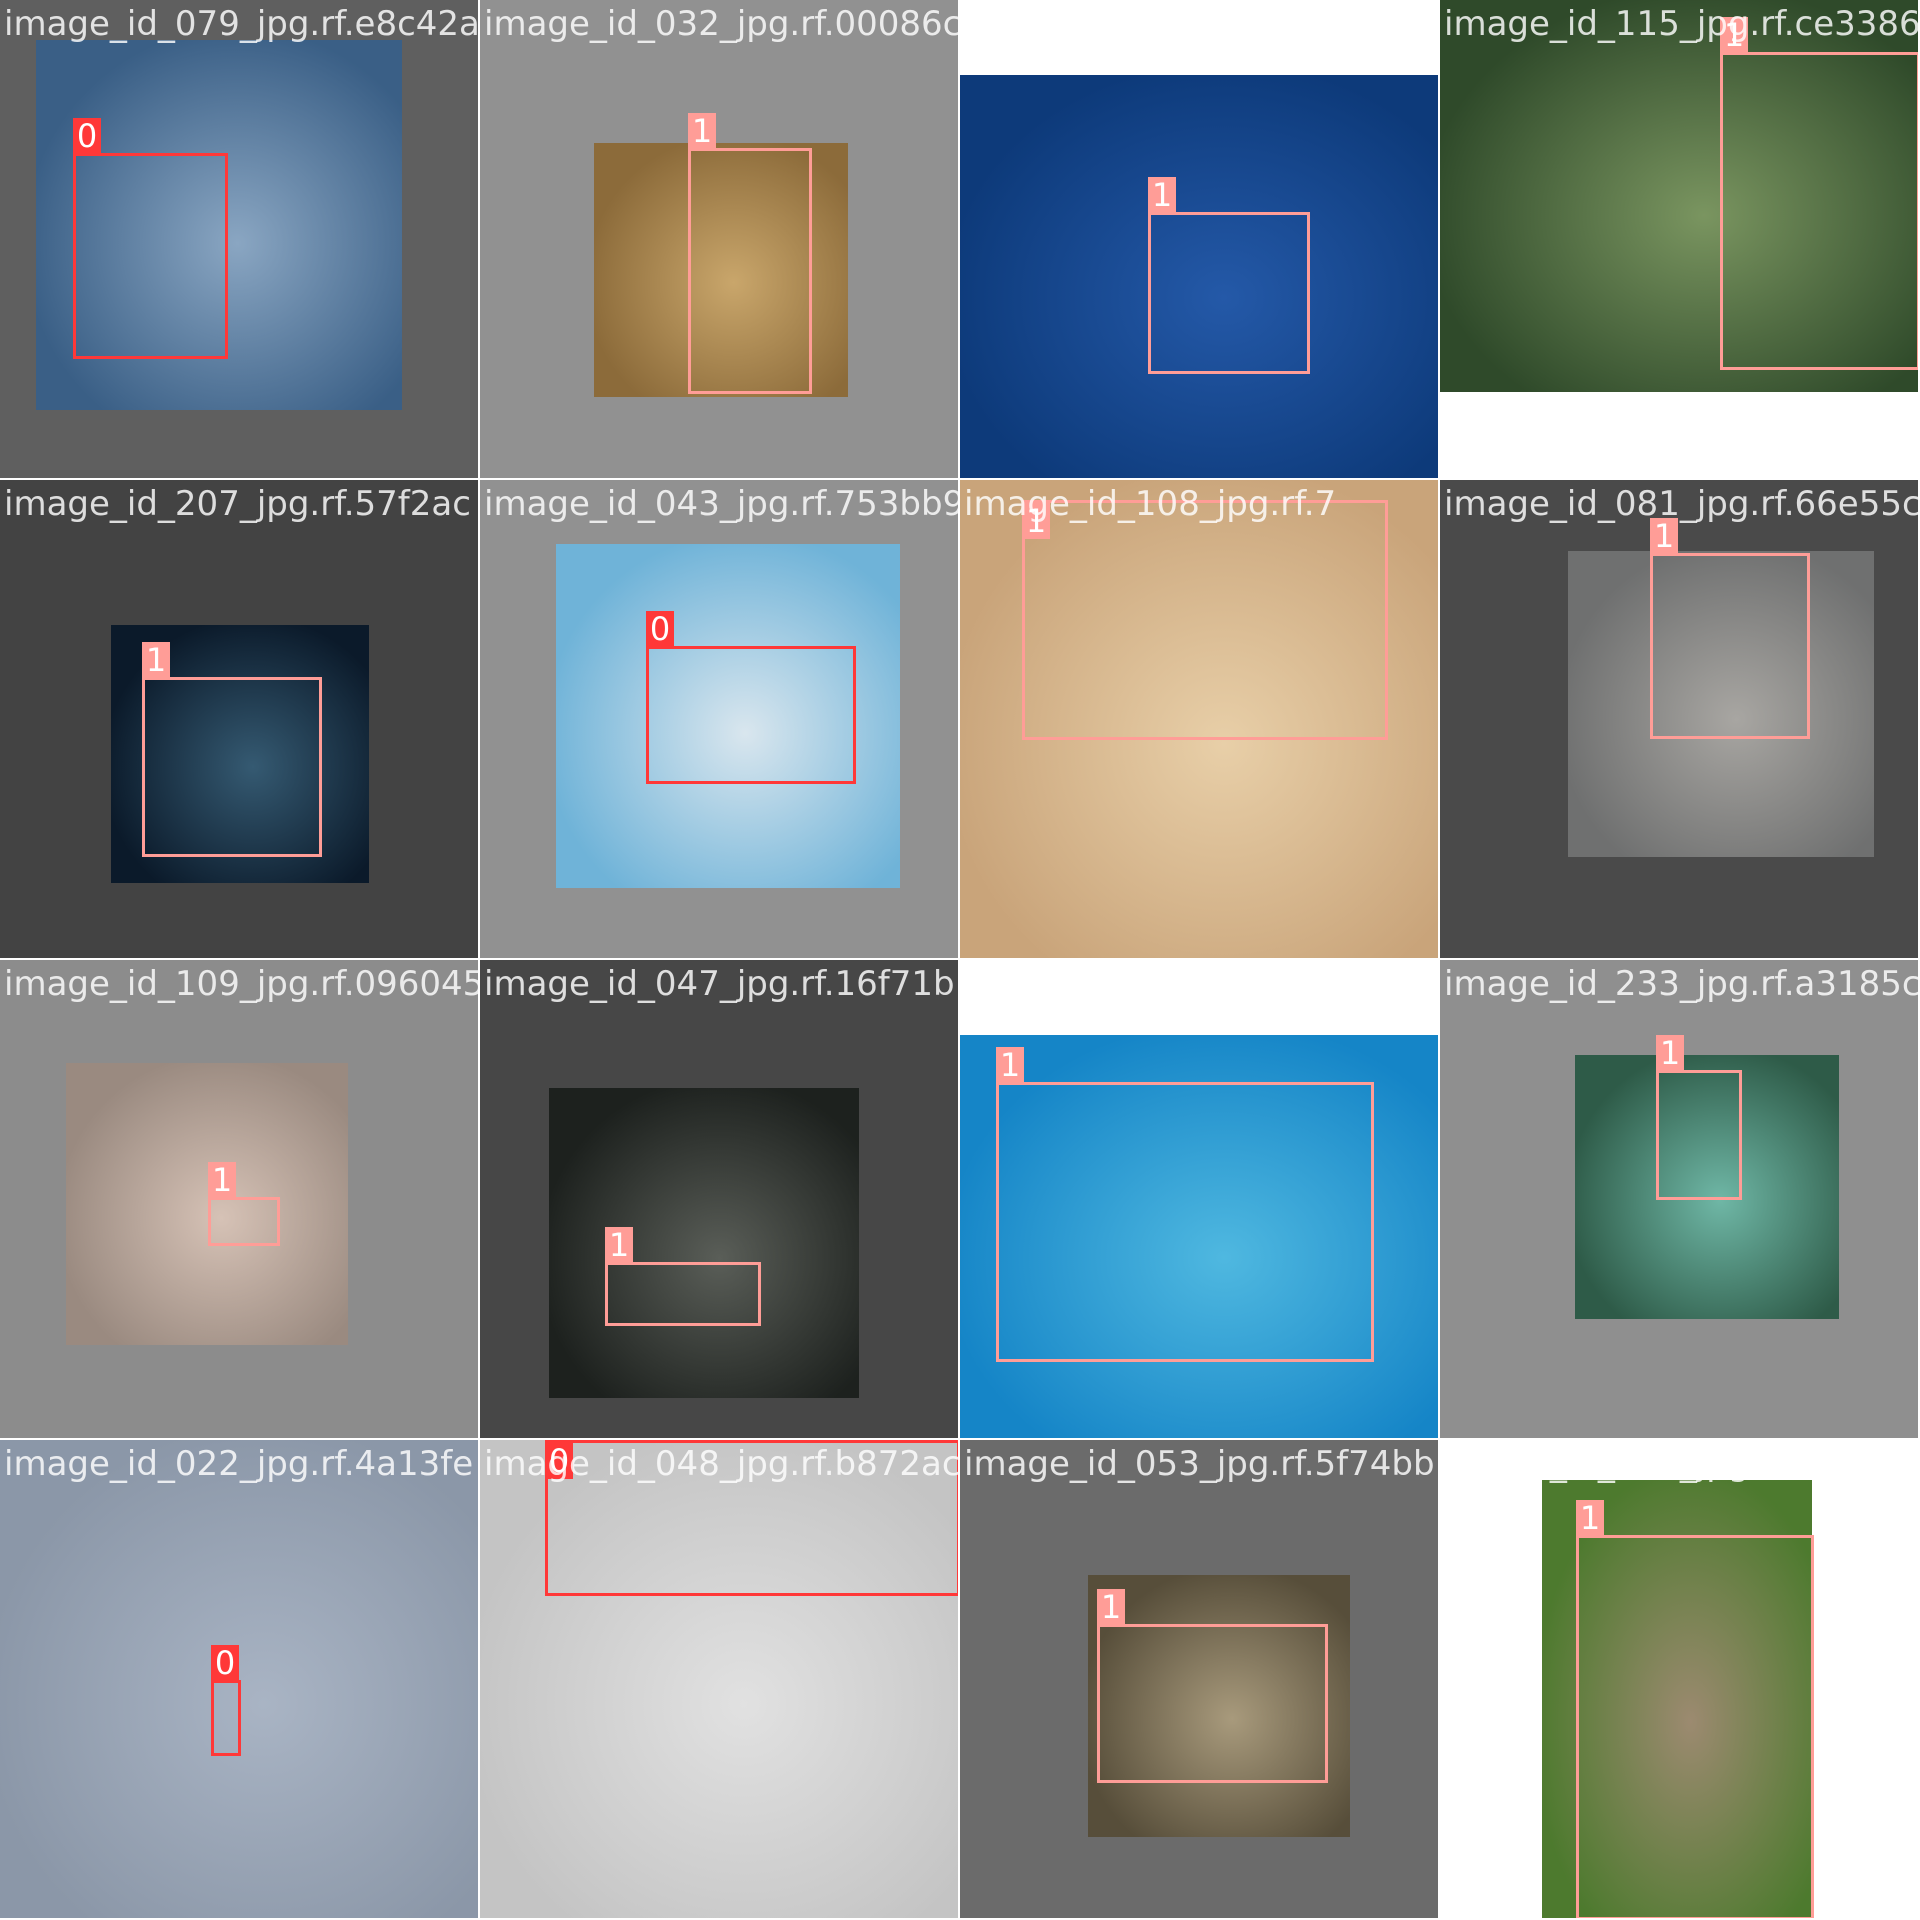 The height and width of the screenshot is (1920, 1920). I want to click on mosaic-tile: 0 image_id_043_jpg.rf.753bb9, so click(720, 720).